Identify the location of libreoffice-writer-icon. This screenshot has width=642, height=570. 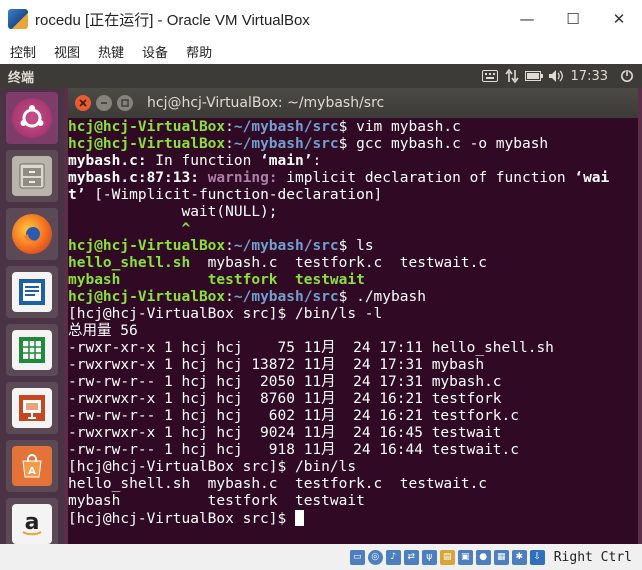
(32, 292).